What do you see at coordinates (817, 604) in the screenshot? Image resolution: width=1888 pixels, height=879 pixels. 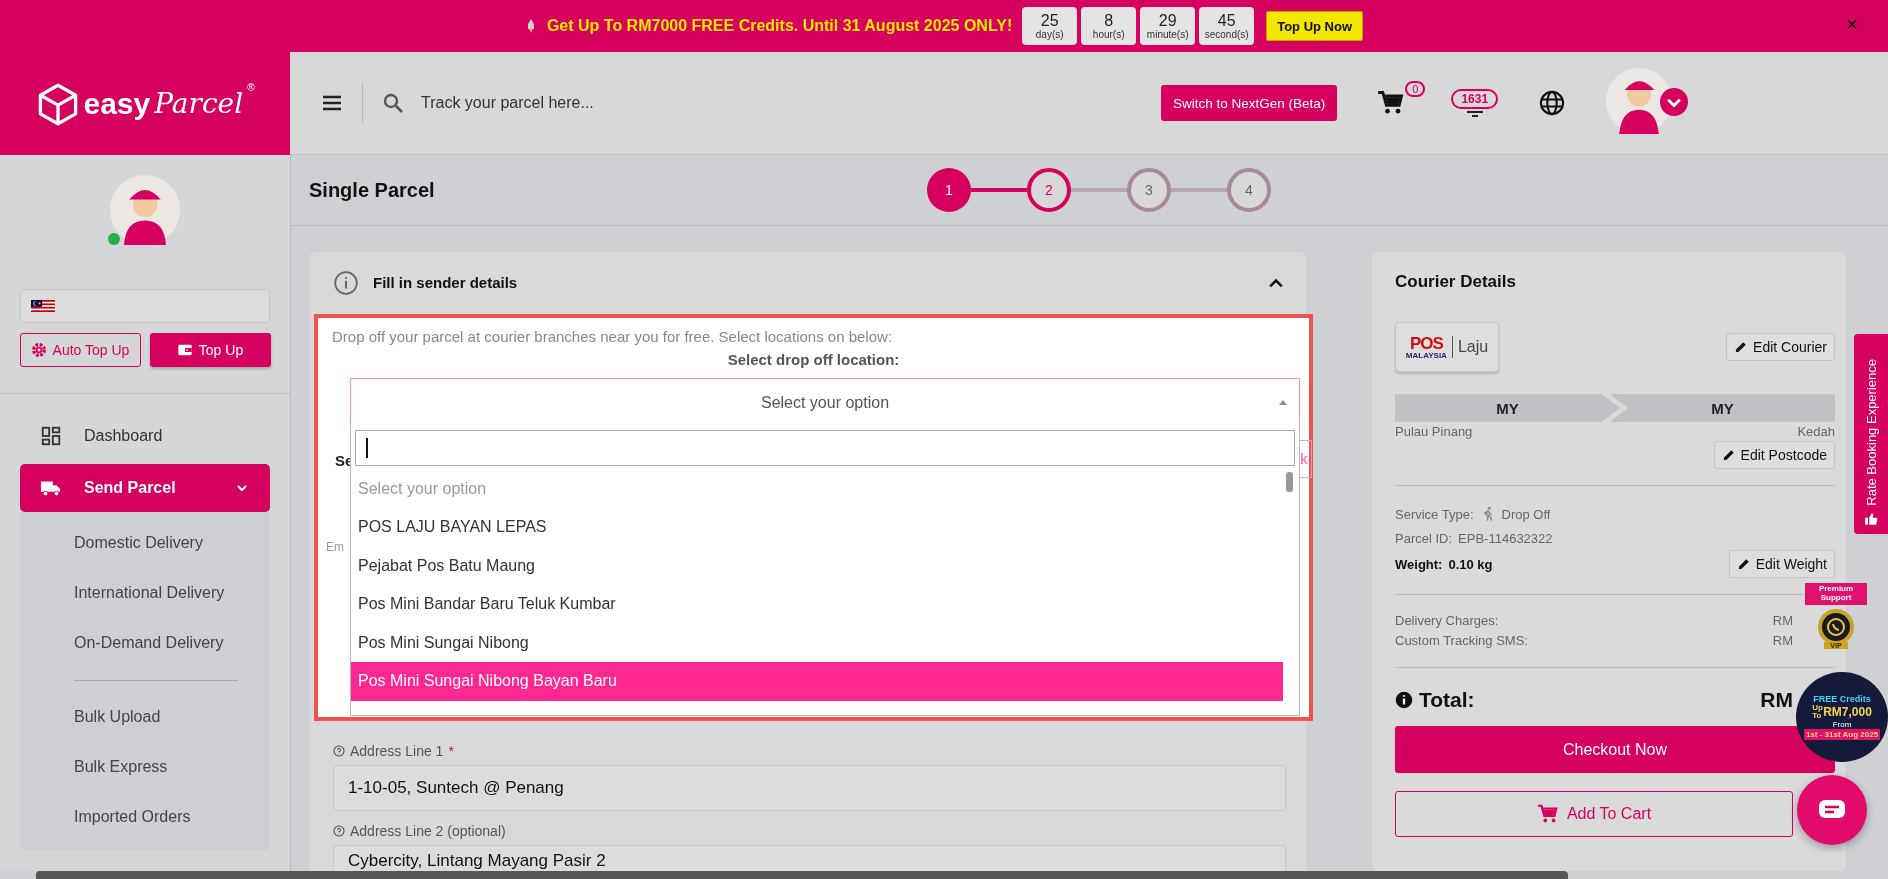 I see `dropdown-option: Pos Mini Bandar Baru Teluk Kumbar` at bounding box center [817, 604].